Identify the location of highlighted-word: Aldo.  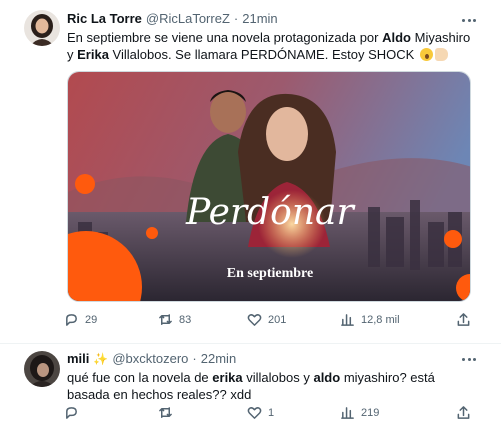
(396, 37).